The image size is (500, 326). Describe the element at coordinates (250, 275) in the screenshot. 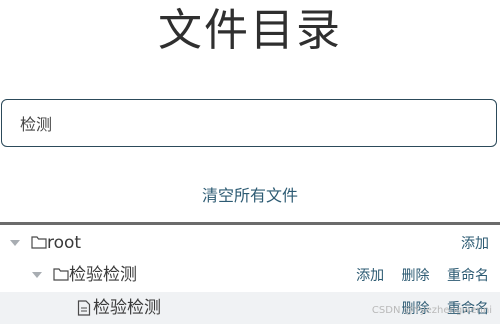

I see `tree-node-folder: 检验检测 添加 删除 重命名` at that location.